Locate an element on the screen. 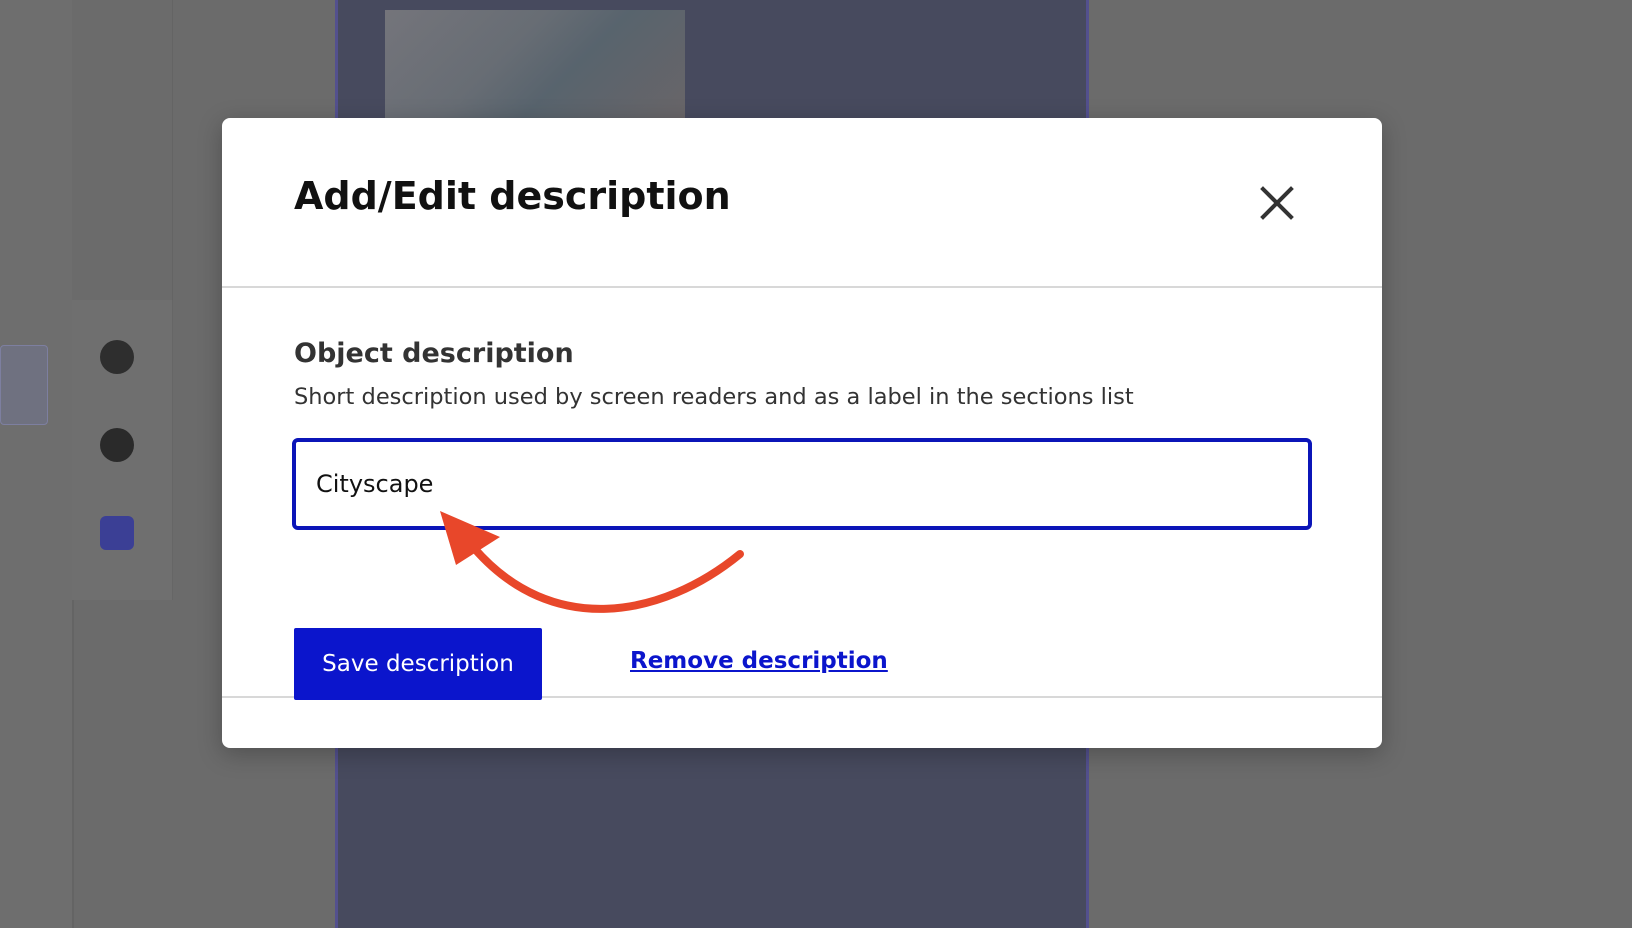 This screenshot has height=928, width=1632. background-sidebar is located at coordinates (122, 150).